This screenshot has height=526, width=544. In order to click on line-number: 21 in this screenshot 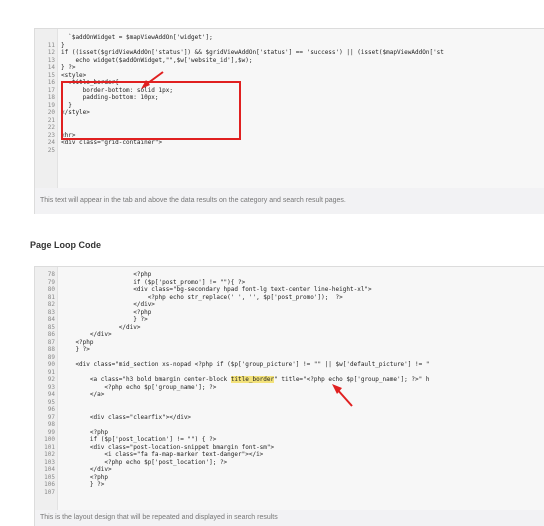, I will do `click(51, 120)`.